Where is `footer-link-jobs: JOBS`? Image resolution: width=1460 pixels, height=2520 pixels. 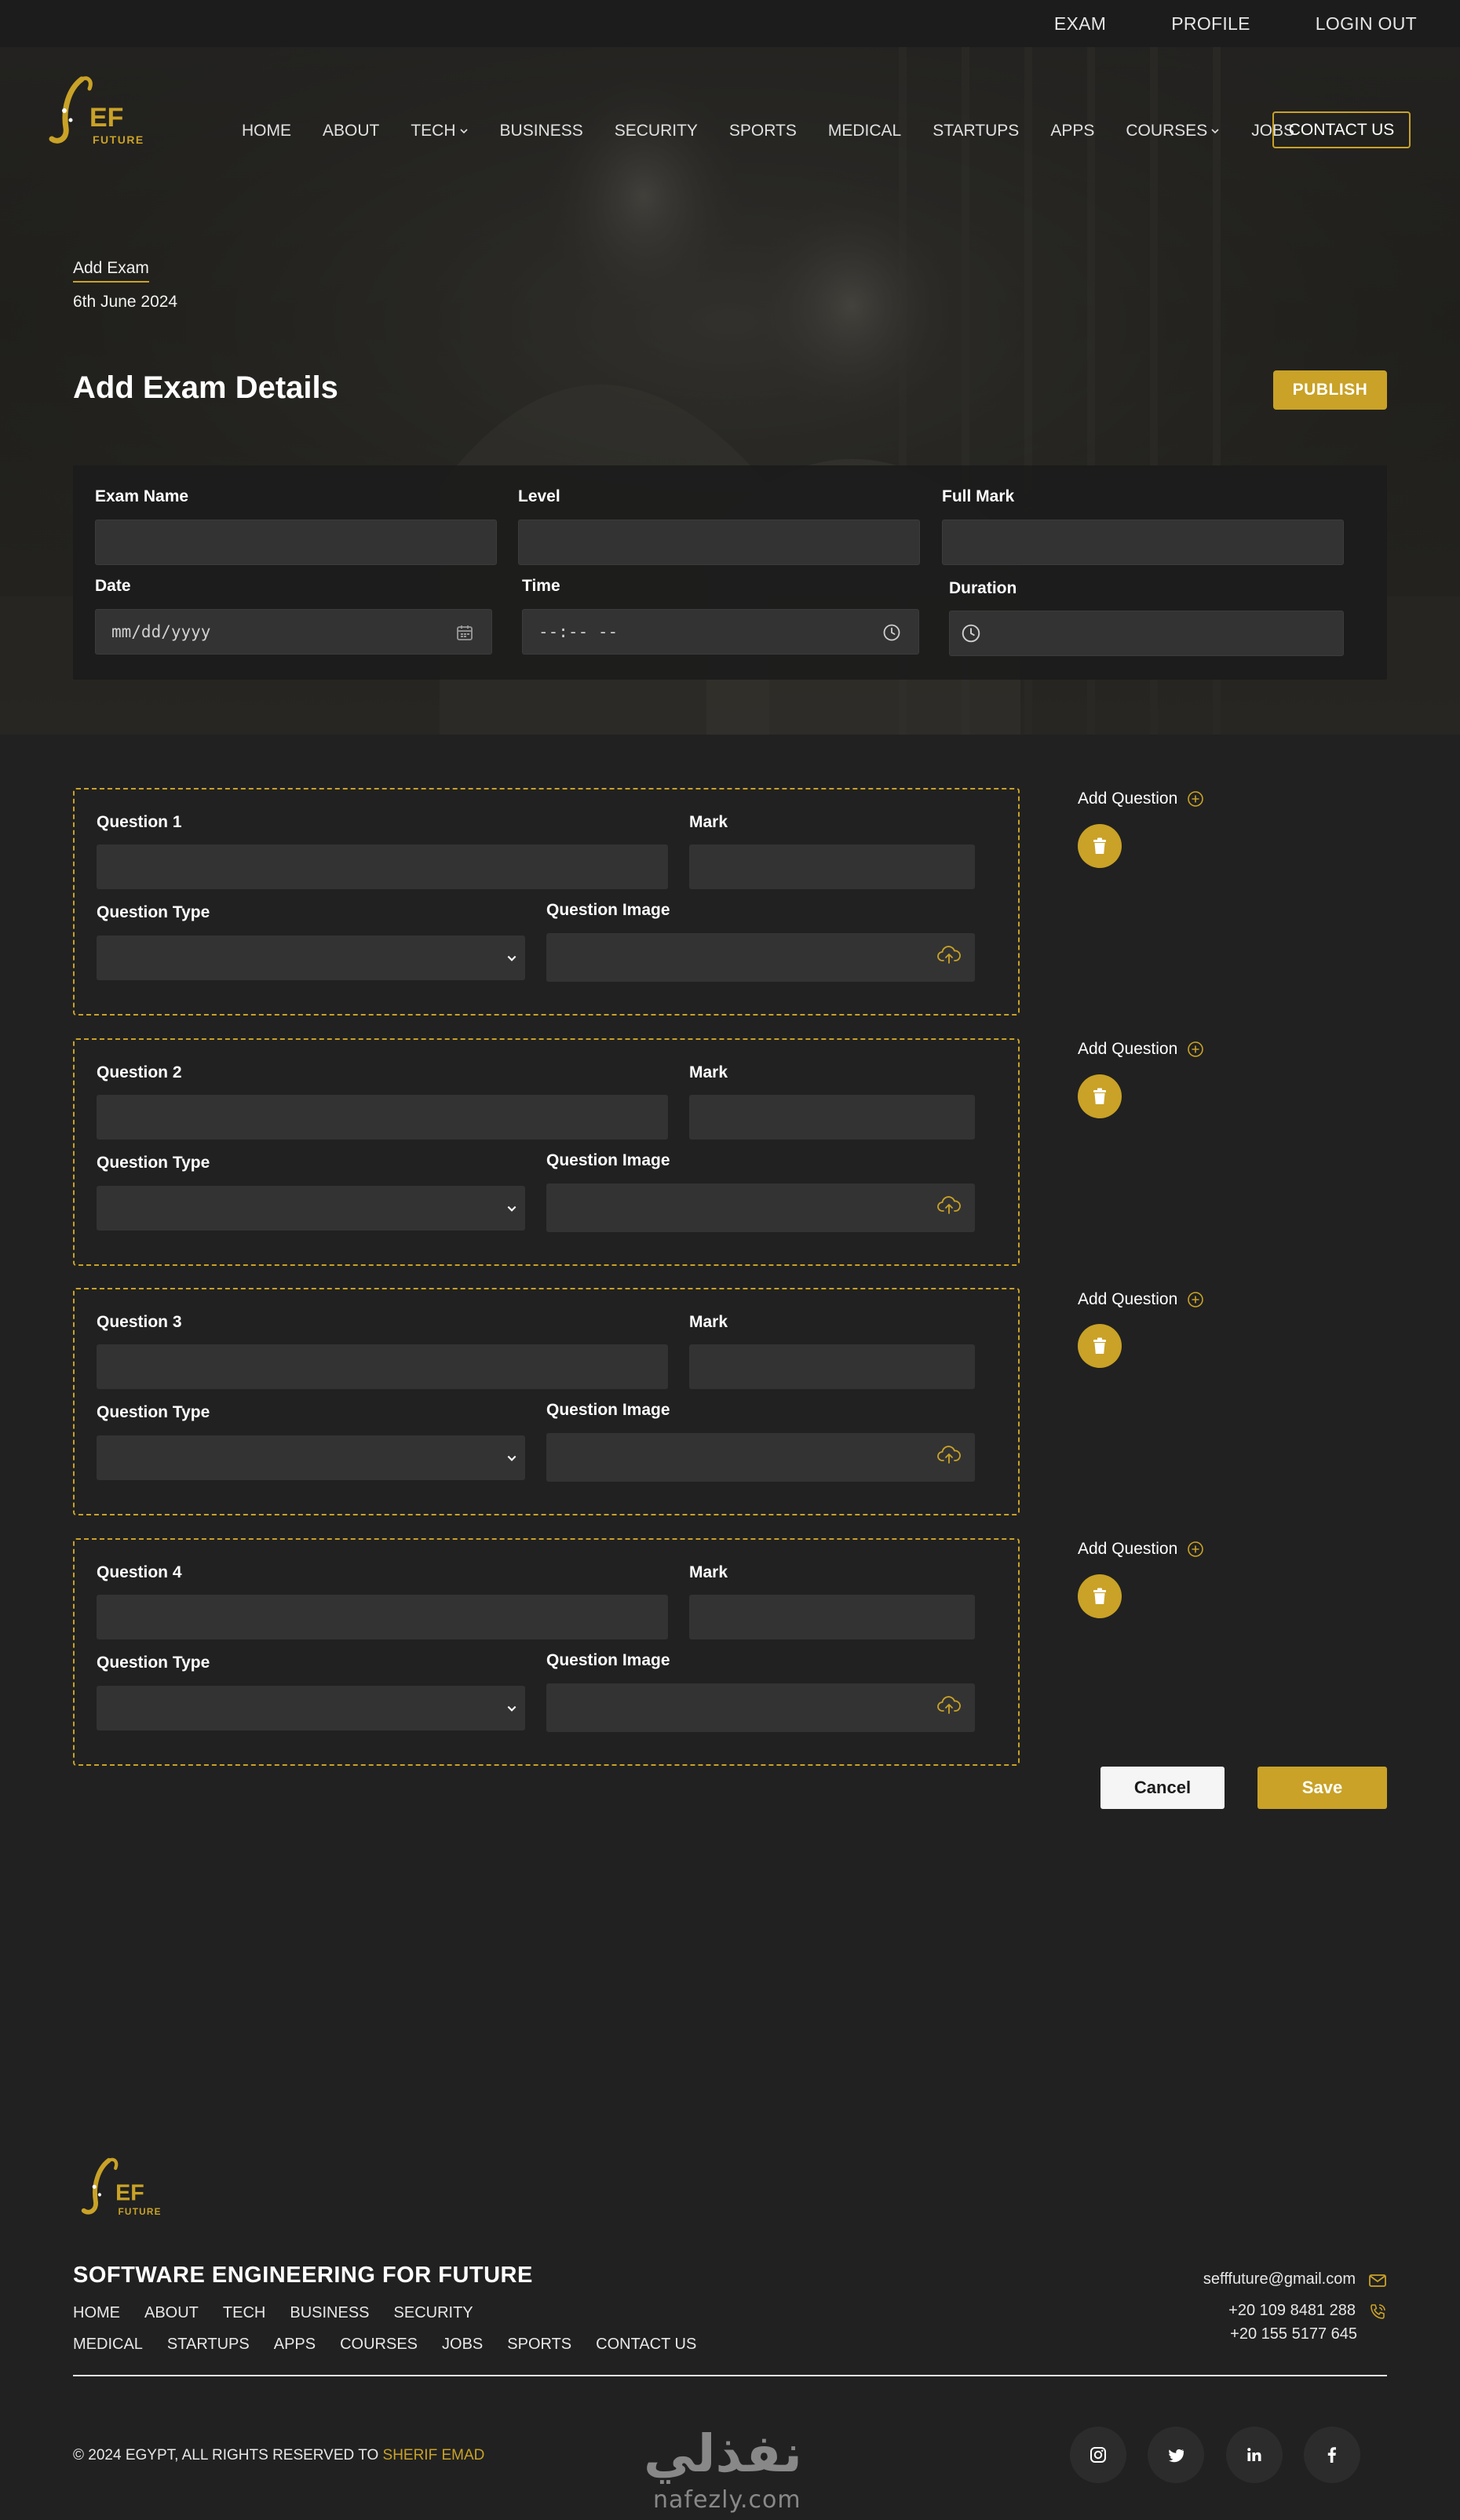 footer-link-jobs: JOBS is located at coordinates (462, 2345).